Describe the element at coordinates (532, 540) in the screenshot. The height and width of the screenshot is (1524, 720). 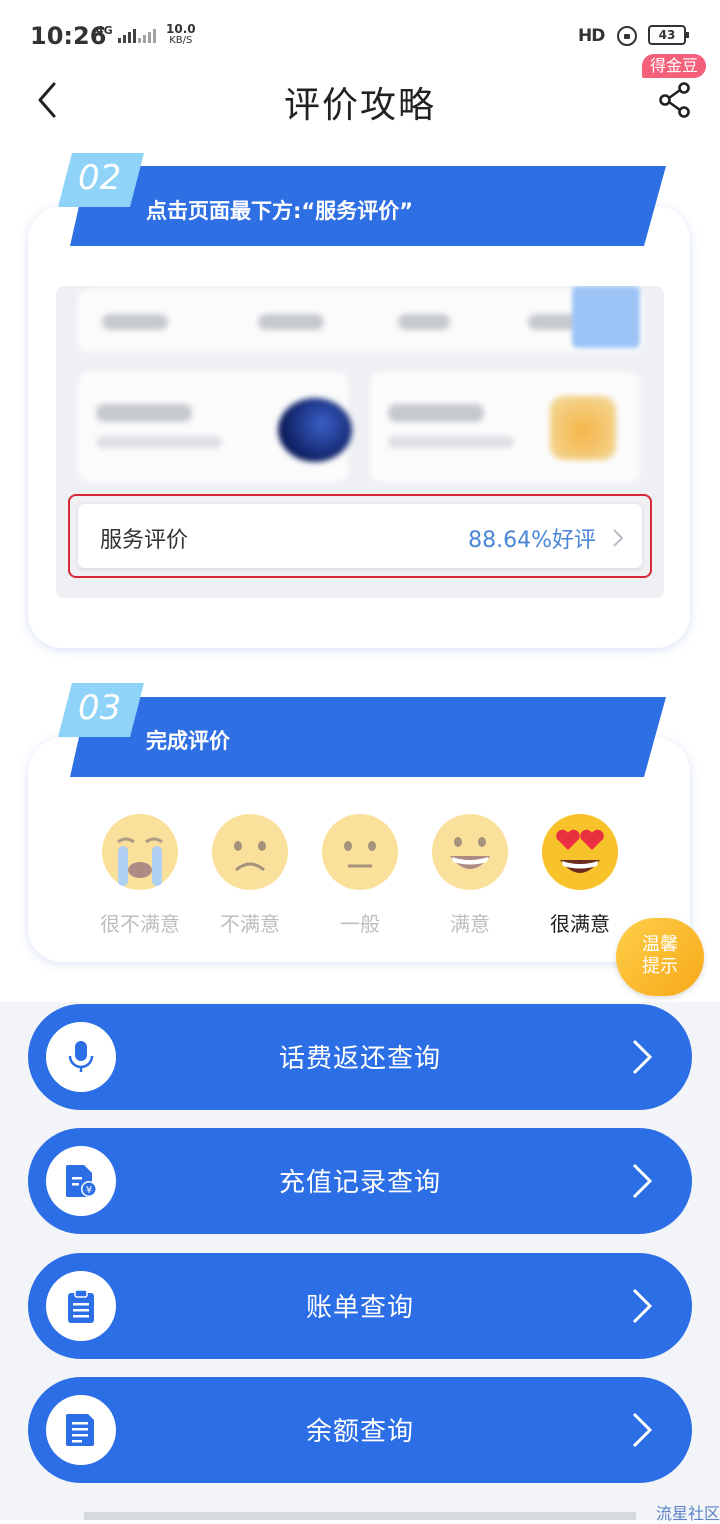
I see `positive-rate: 88.64%好评` at that location.